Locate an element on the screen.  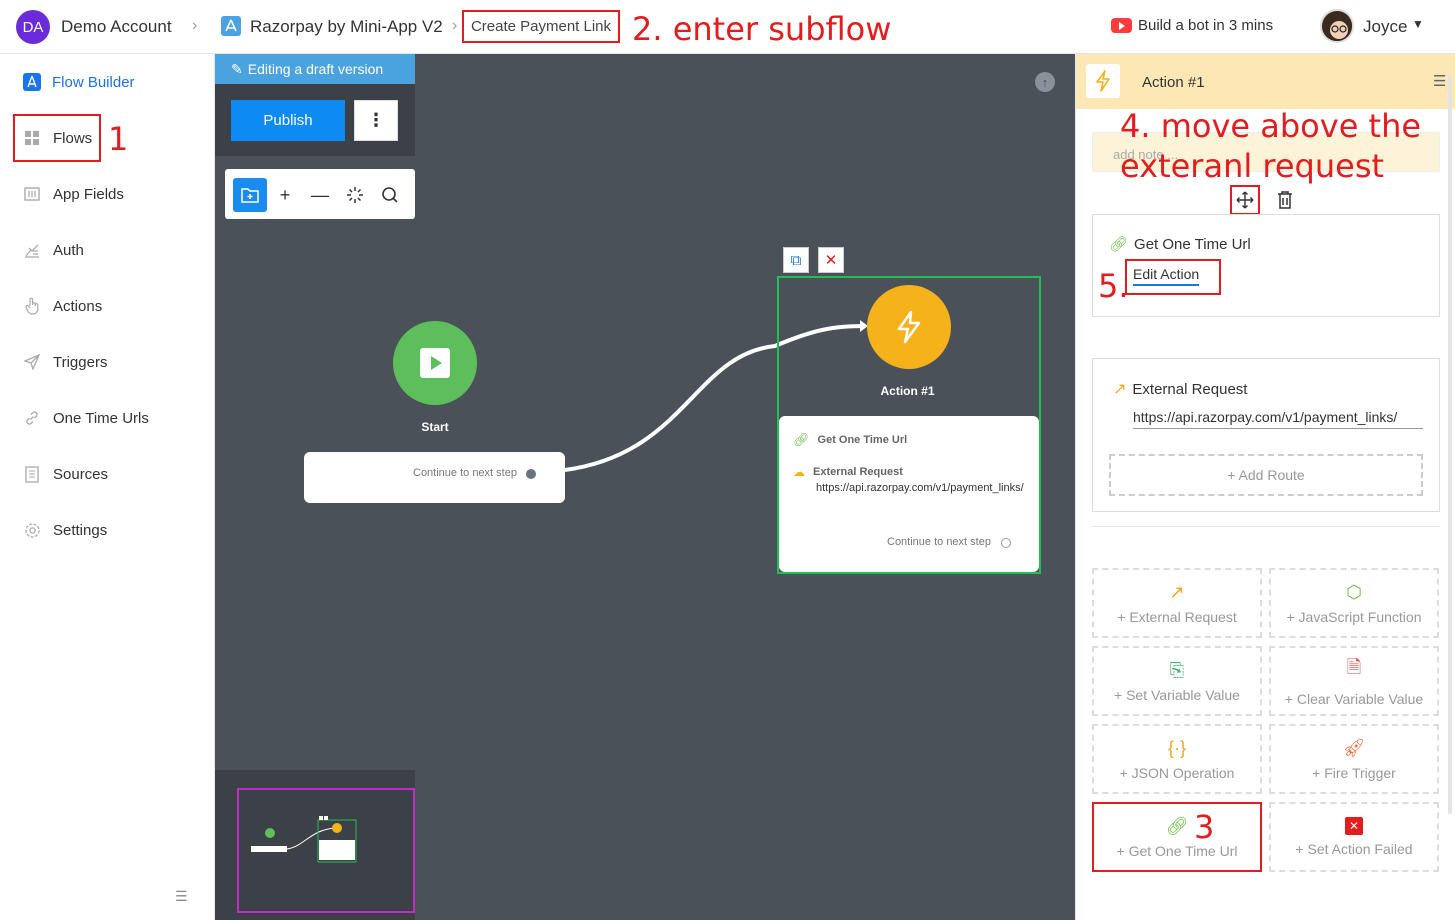
build-bot-link: Build a bot in 3 mins is located at coordinates (1192, 25).